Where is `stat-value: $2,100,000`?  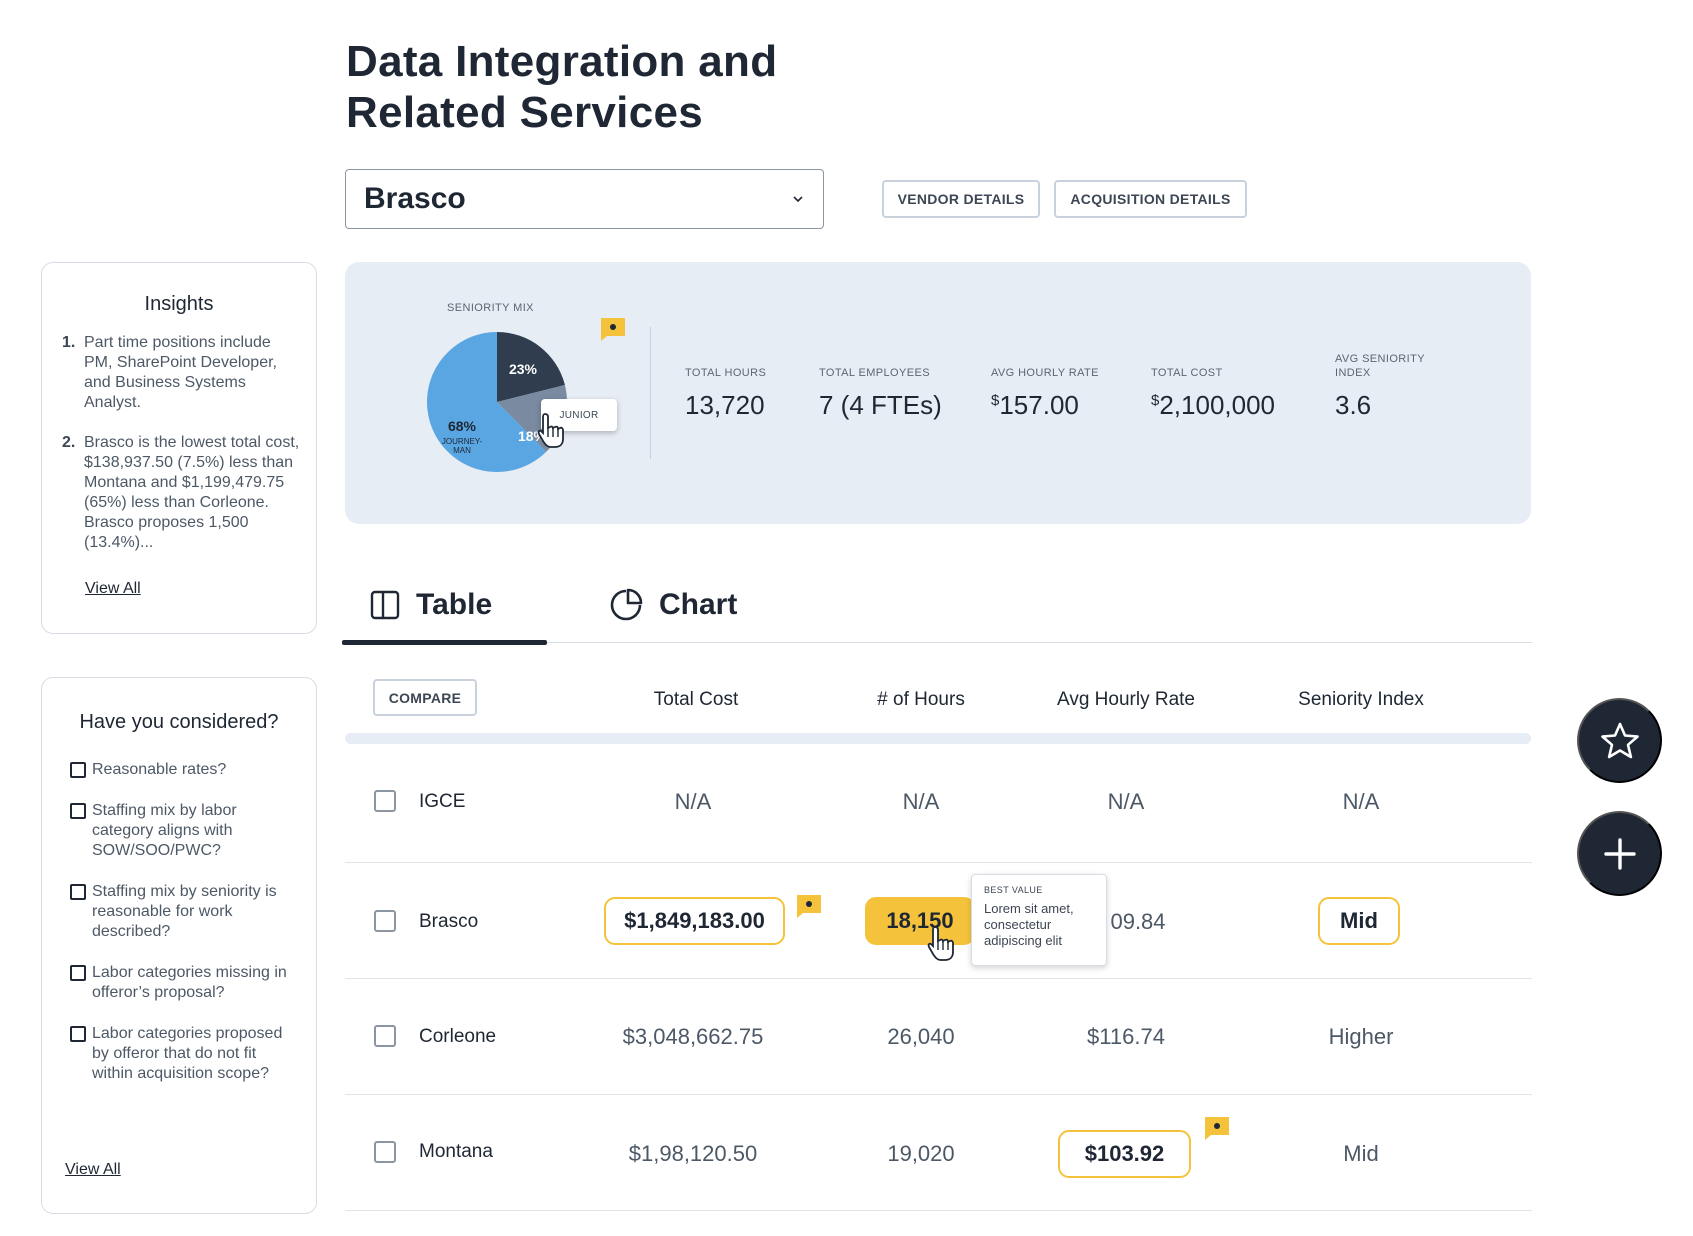
stat-value: $2,100,000 is located at coordinates (1213, 405).